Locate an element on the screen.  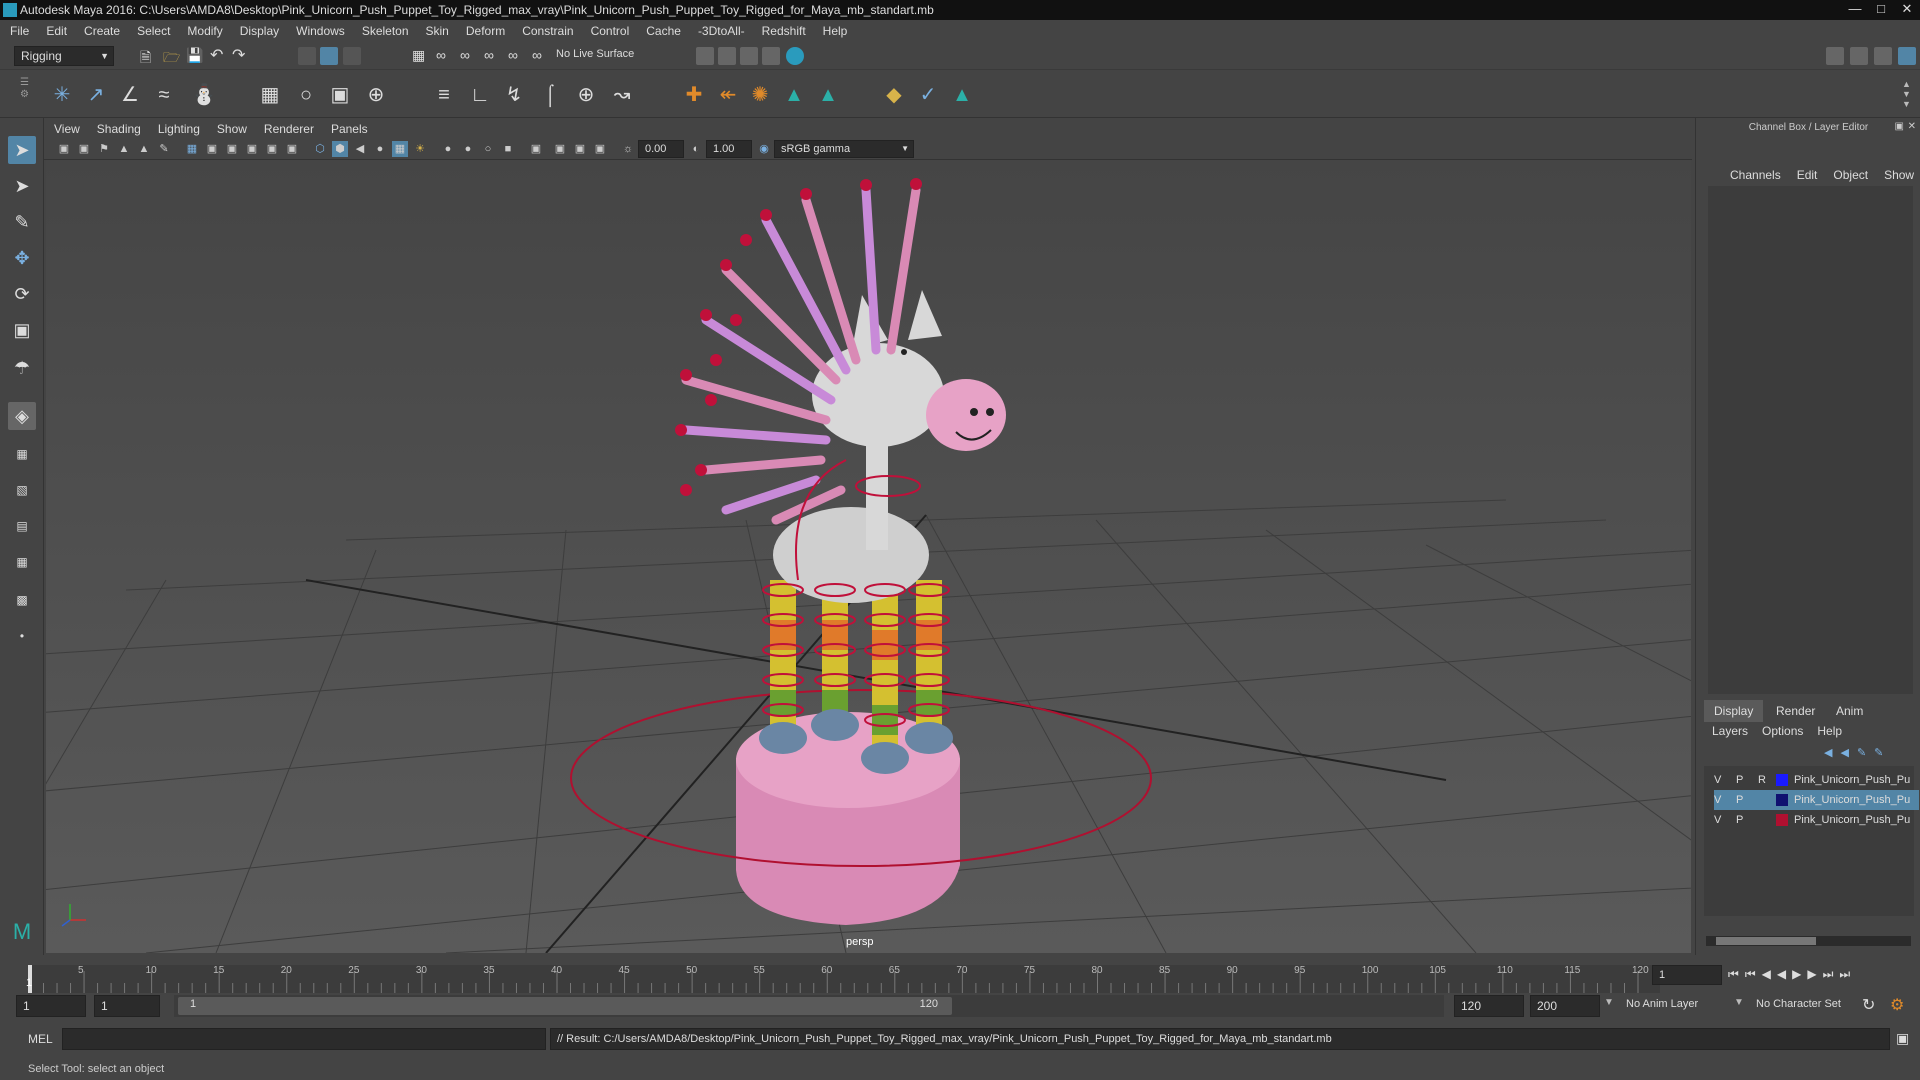
layer-playback-toggle: P is located at coordinates (1739, 800).